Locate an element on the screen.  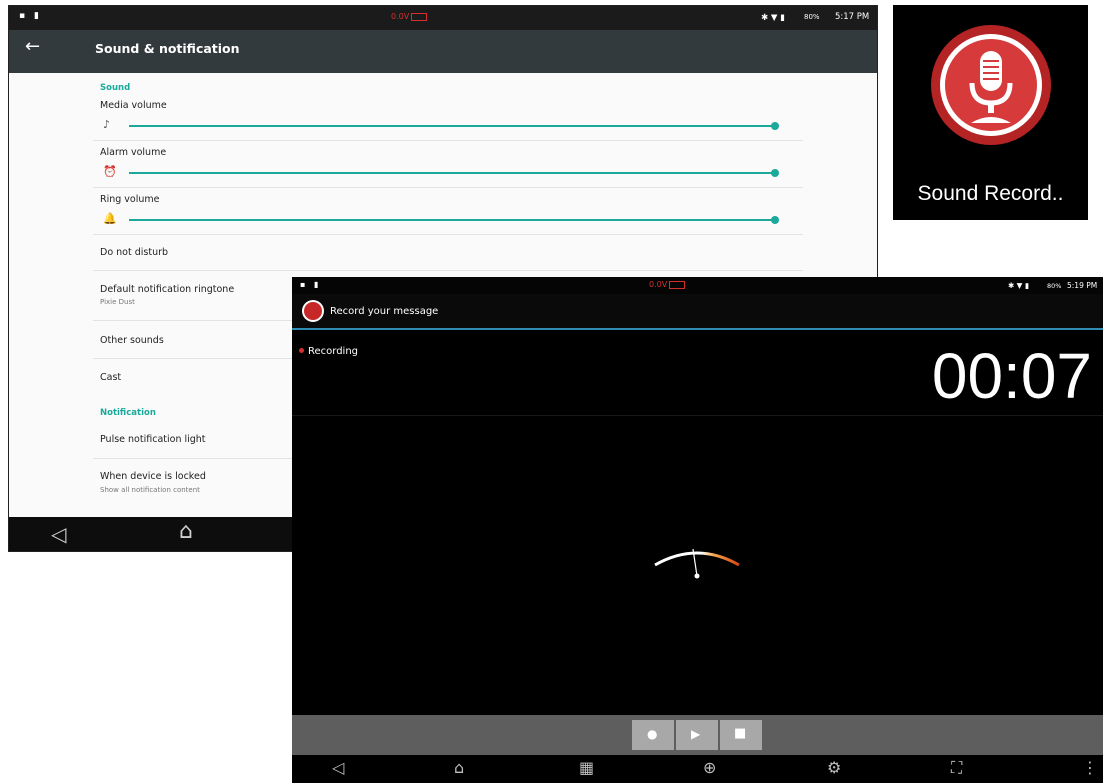
ring-volume-thumb is located at coordinates (775, 220).